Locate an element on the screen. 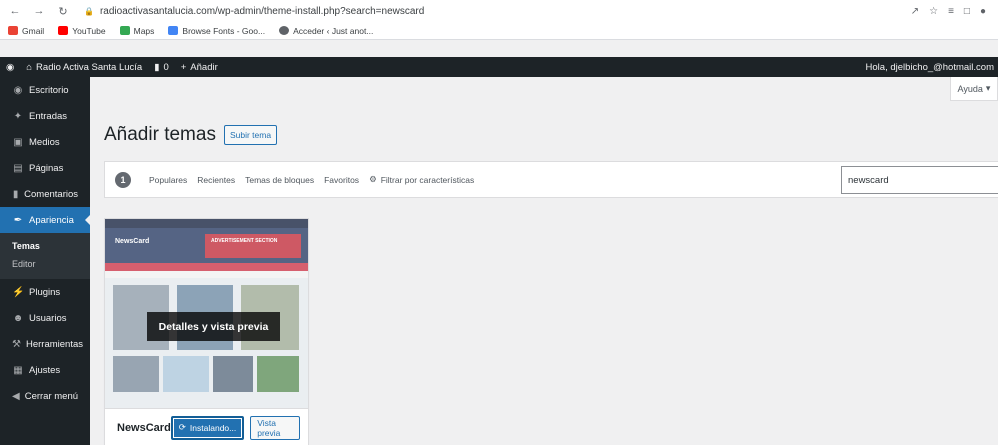  menu-ajustes: ▦ Ajustes is located at coordinates (45, 370).